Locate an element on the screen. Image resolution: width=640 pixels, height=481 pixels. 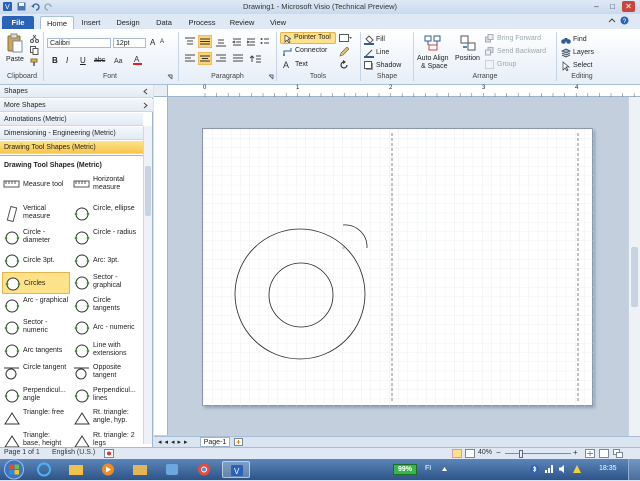
tab-process: Process is located at coordinates (202, 22).